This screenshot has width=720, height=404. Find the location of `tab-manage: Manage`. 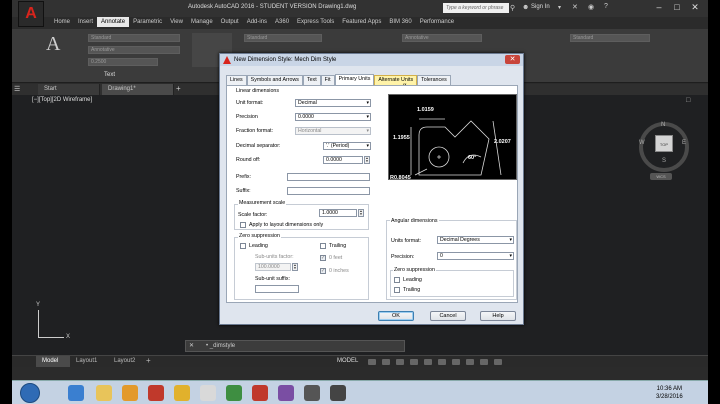

tab-manage: Manage is located at coordinates (202, 22).